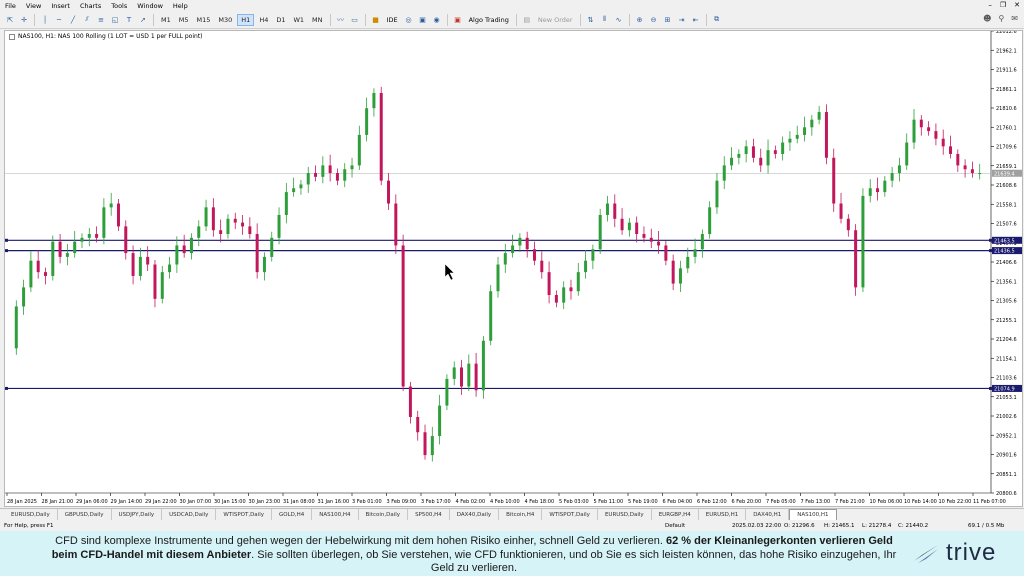  I want to click on chart-tab: Bitcoin,H4, so click(521, 514).